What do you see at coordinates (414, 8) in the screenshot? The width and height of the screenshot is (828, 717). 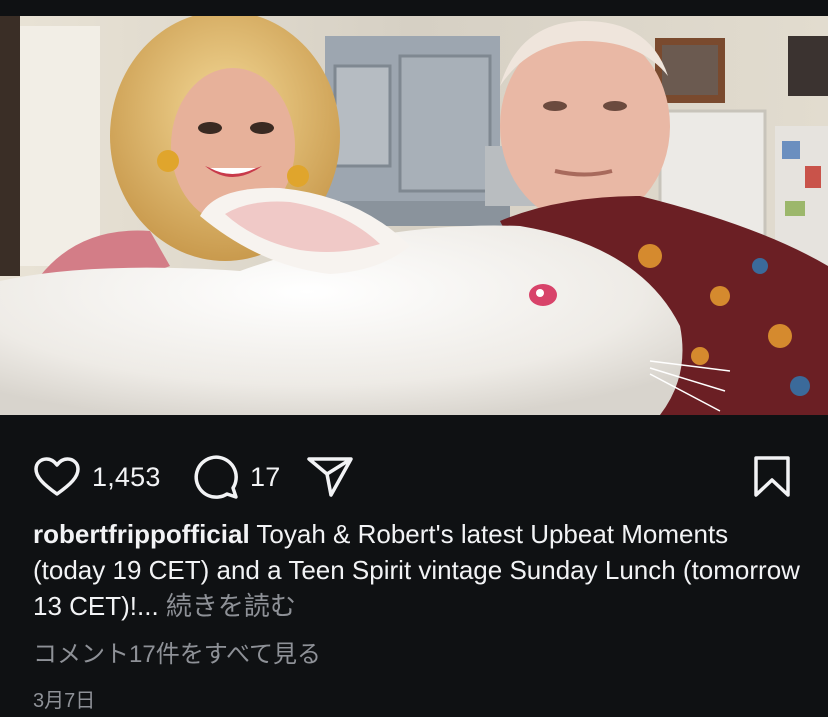 I see `top-strip` at bounding box center [414, 8].